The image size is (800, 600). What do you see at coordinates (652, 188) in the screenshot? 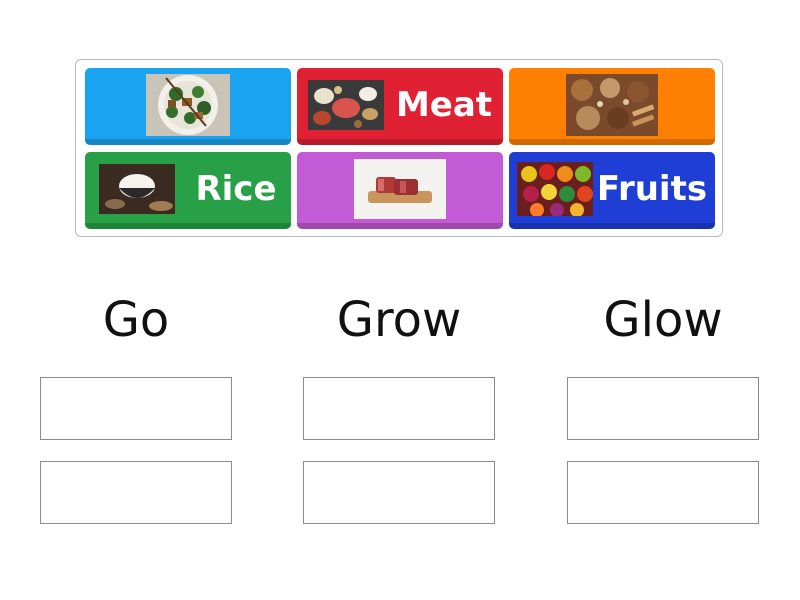
I see `tile-label-fruits: Fruits` at bounding box center [652, 188].